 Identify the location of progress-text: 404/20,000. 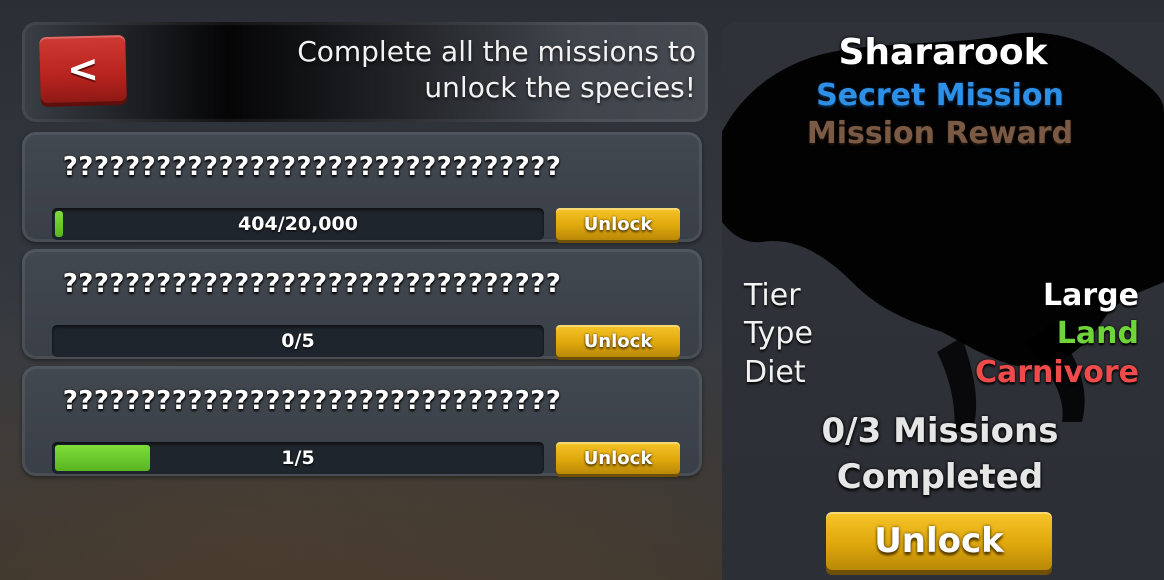
(298, 224).